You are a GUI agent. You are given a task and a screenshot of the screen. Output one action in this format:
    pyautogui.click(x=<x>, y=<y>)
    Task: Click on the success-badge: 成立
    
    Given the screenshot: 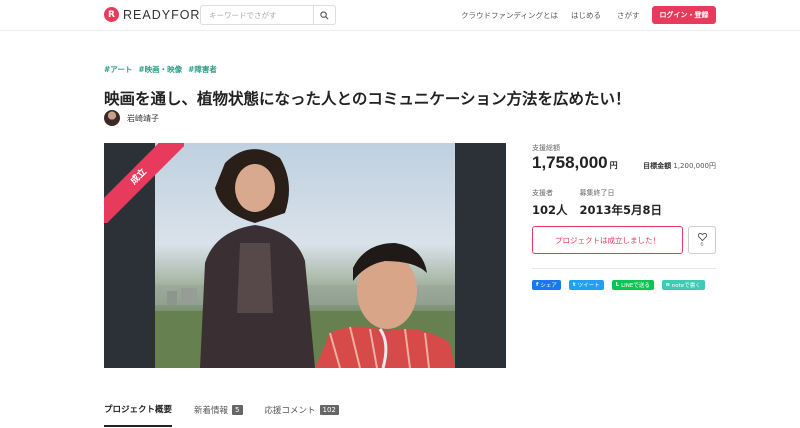 What is the action you would take?
    pyautogui.click(x=144, y=183)
    